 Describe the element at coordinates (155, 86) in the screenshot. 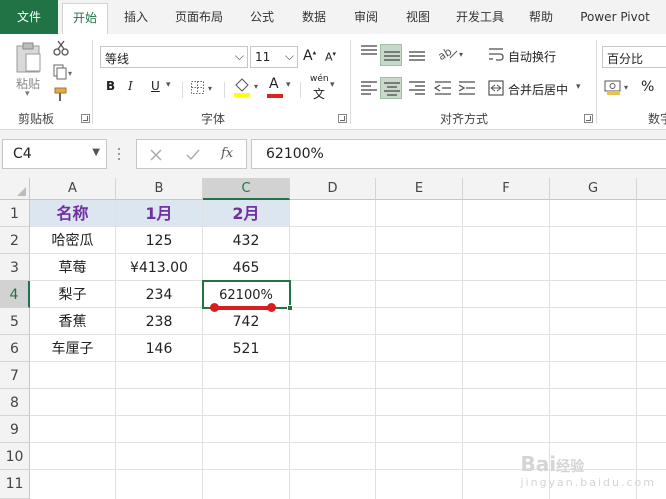

I see `underline-button: U` at that location.